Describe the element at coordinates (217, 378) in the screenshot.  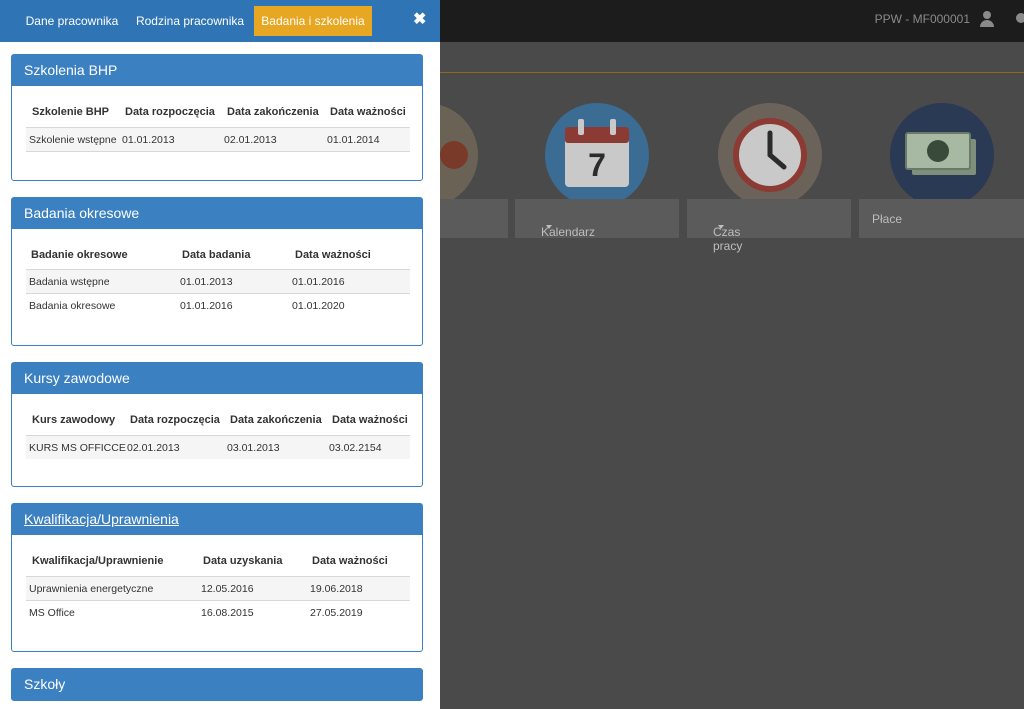
I see `card-title: Kursy zawodowe` at that location.